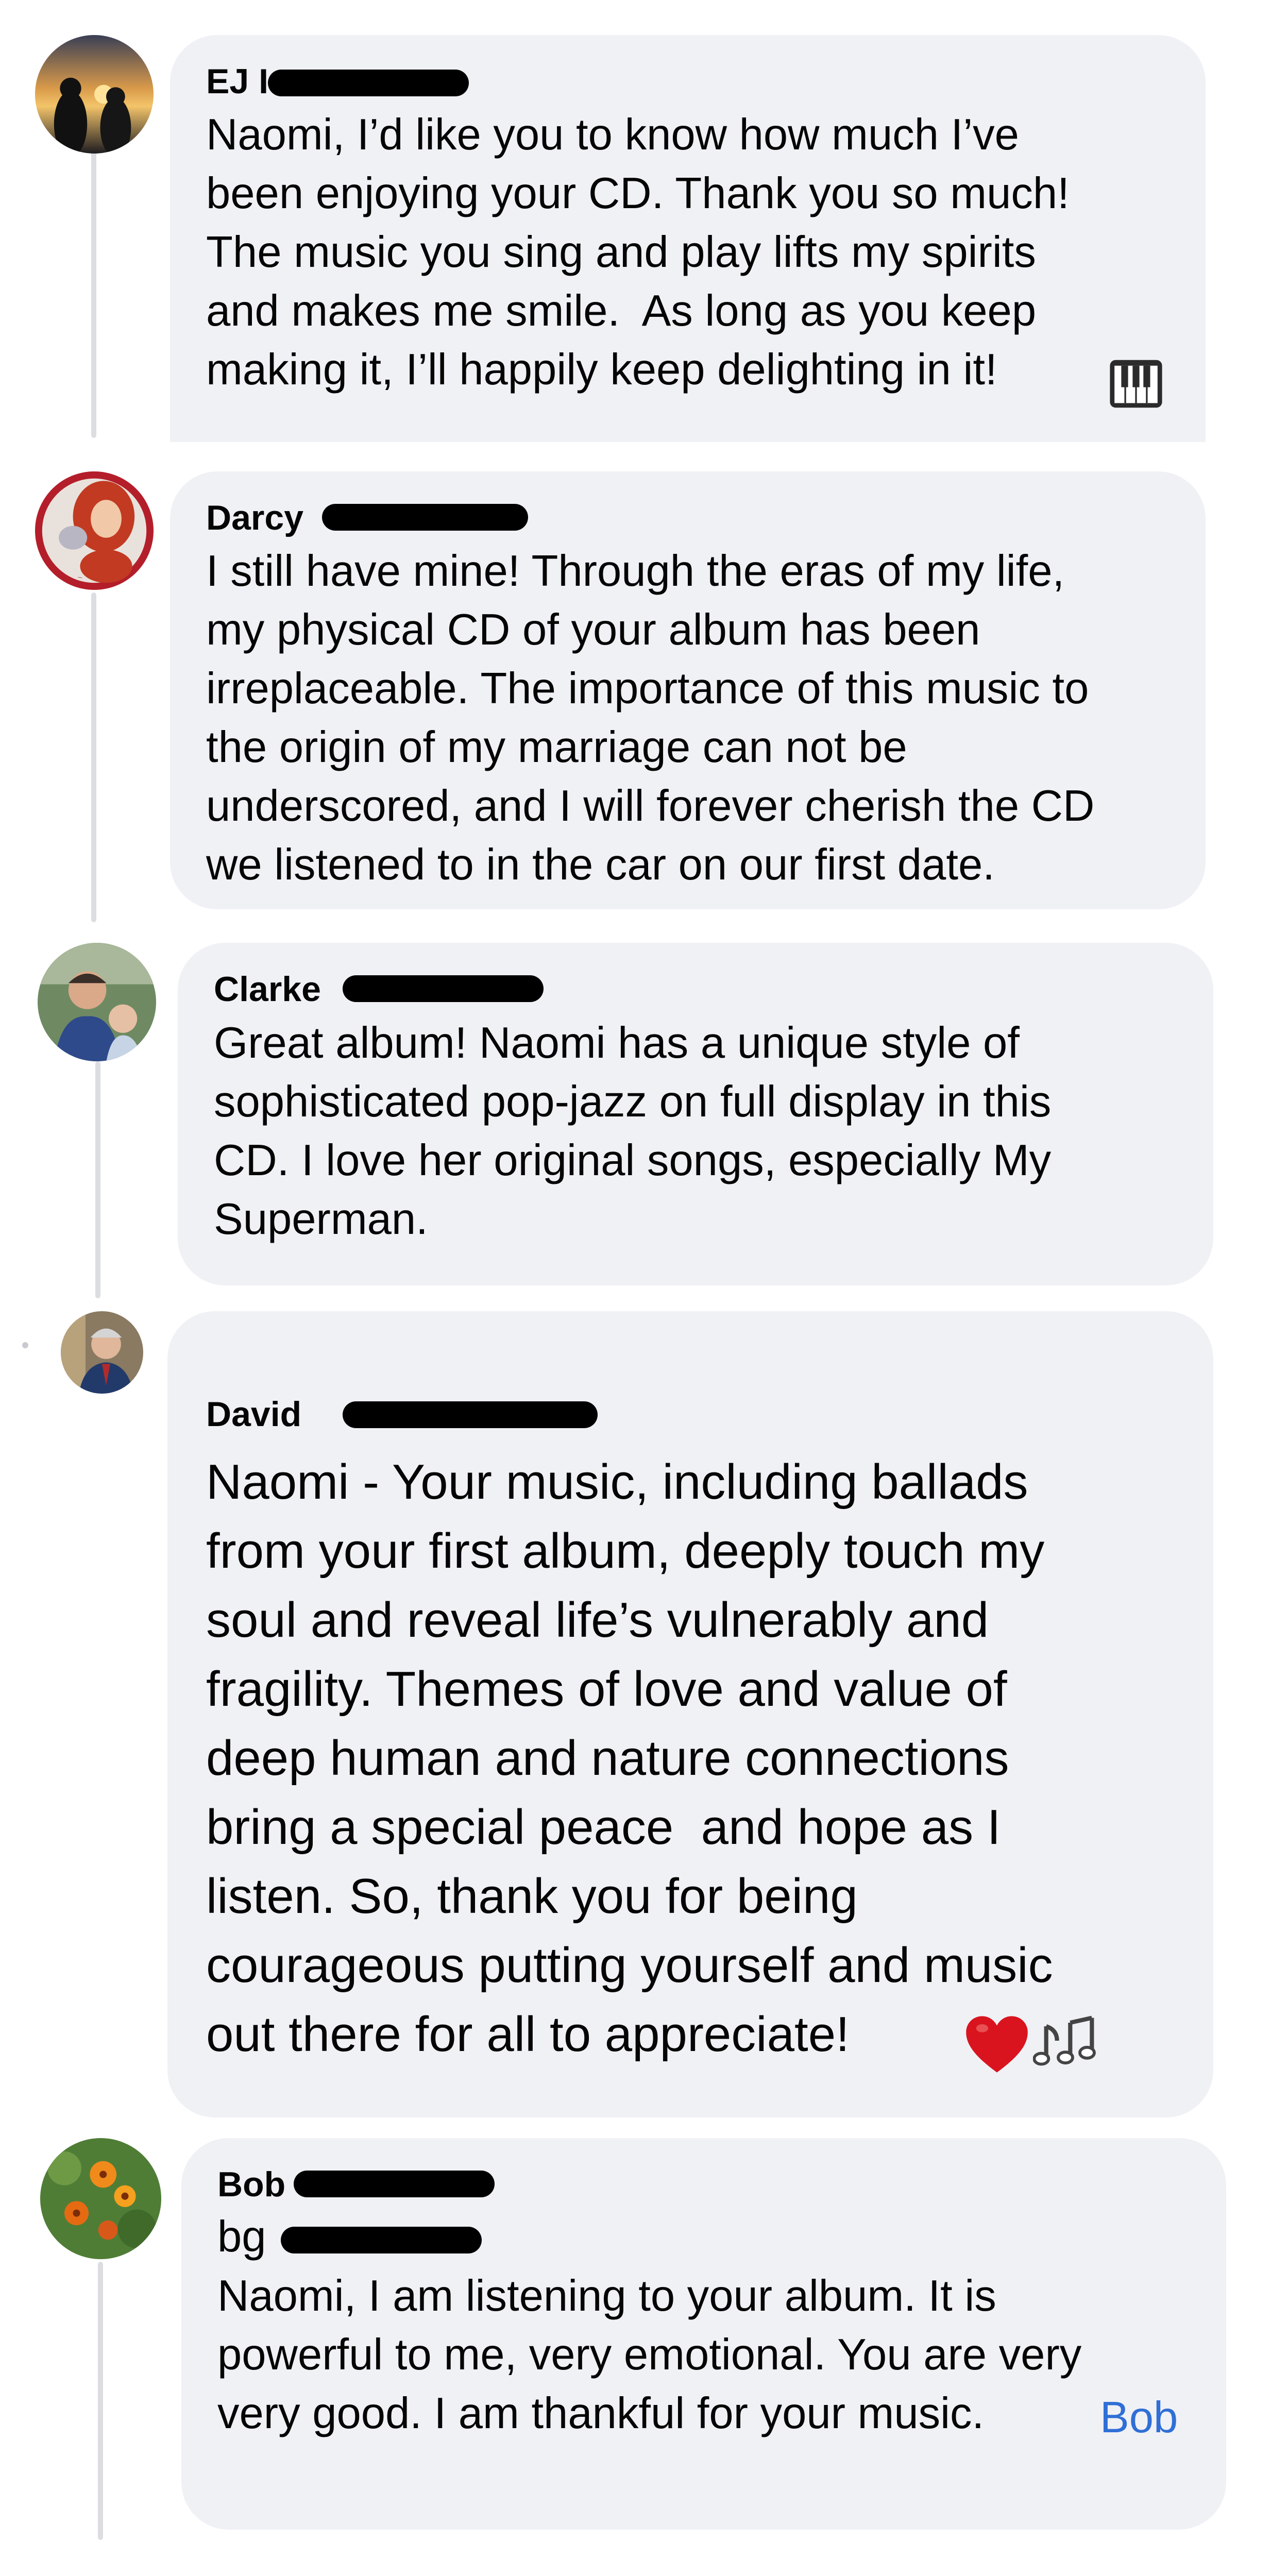  Describe the element at coordinates (1136, 383) in the screenshot. I see `piano-keys-icon` at that location.